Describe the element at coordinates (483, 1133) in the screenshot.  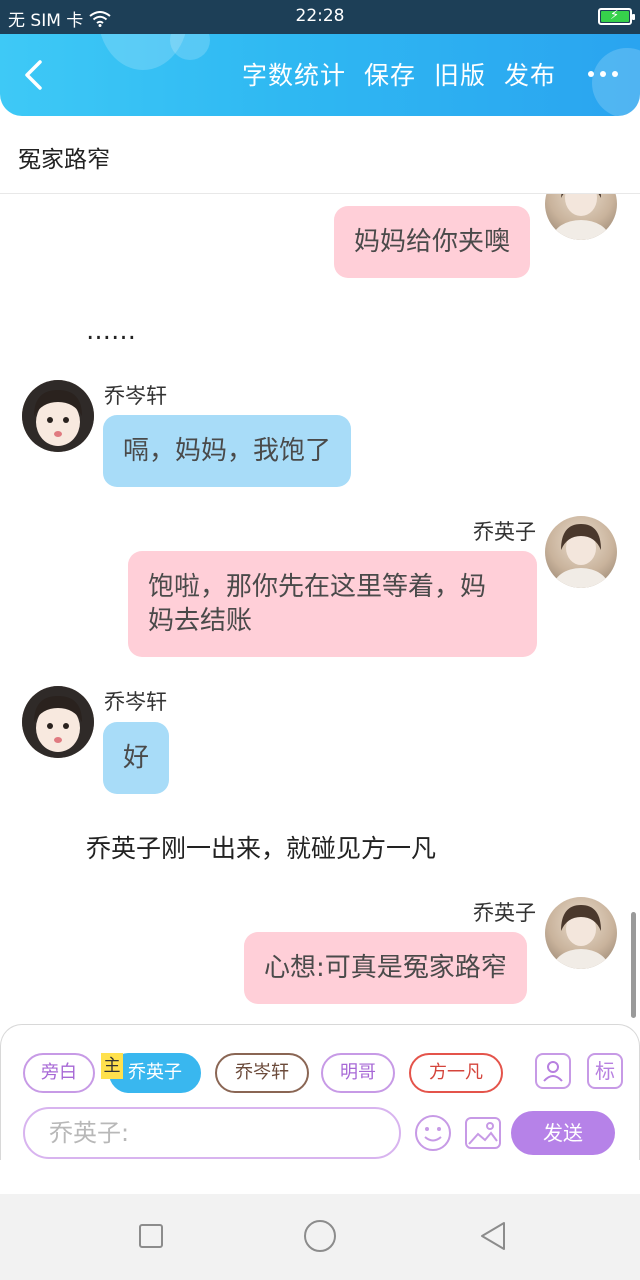
I see `image-icon` at that location.